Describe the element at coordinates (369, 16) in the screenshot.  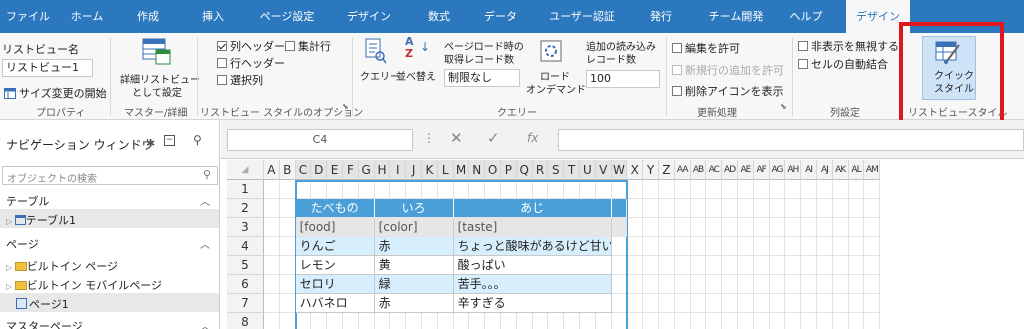
I see `tab-design: デザイン` at that location.